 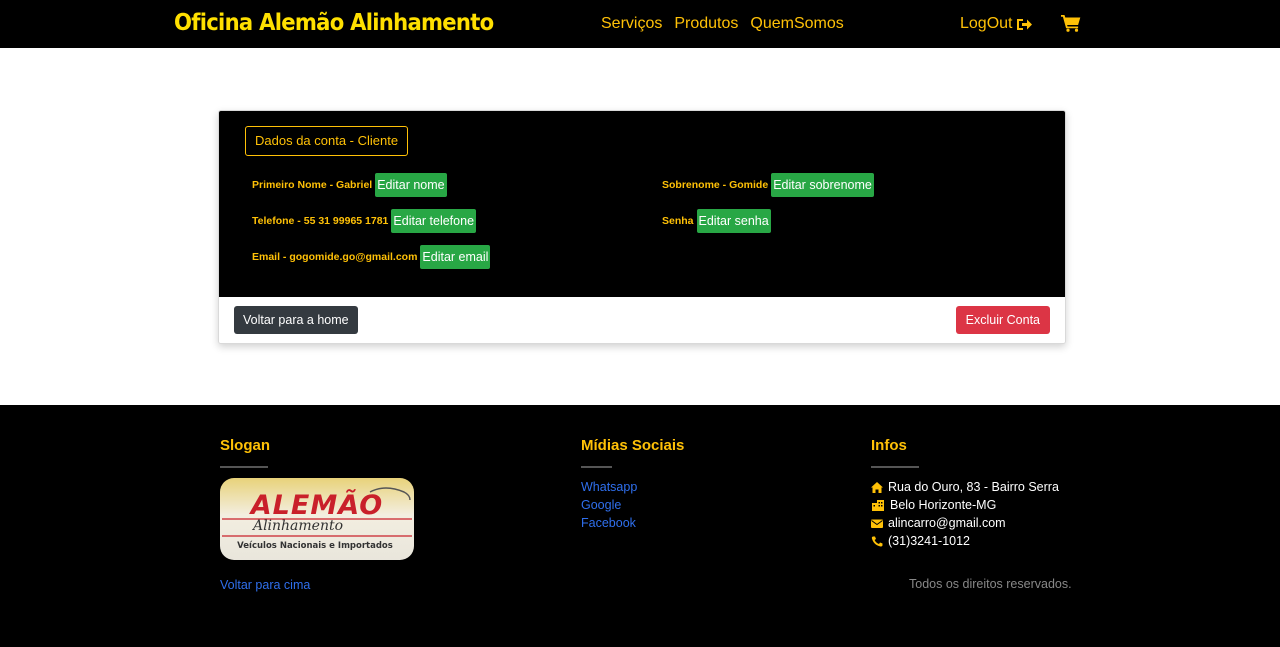 I want to click on info-city: Belo Horizonte-MG, so click(x=933, y=505).